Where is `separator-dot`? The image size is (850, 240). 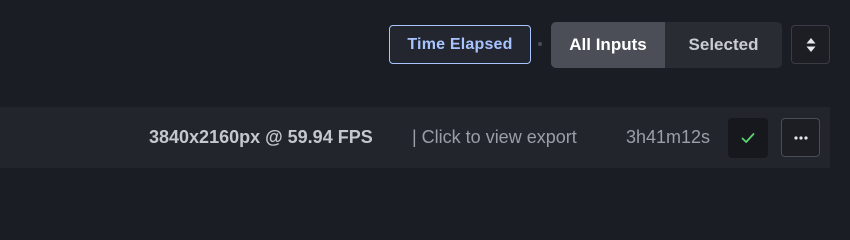 separator-dot is located at coordinates (540, 44).